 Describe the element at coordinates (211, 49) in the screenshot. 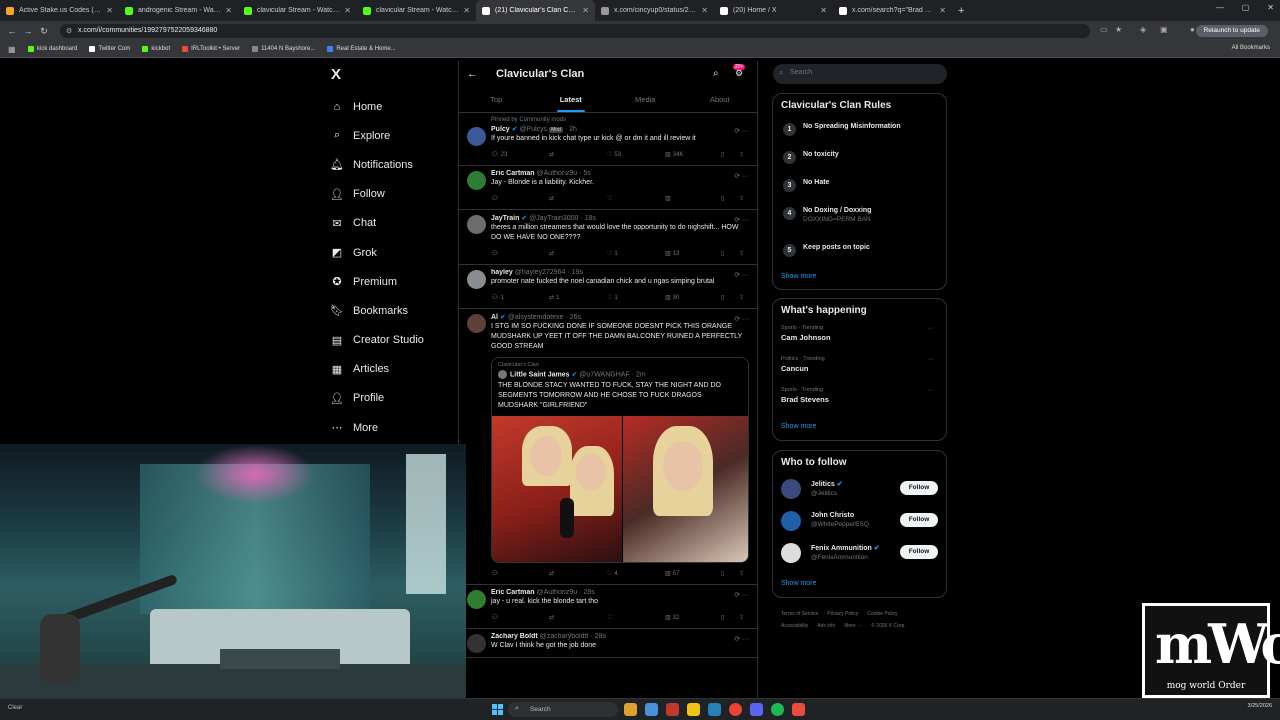

I see `bookmark-item: IRLToolkit • Server` at that location.